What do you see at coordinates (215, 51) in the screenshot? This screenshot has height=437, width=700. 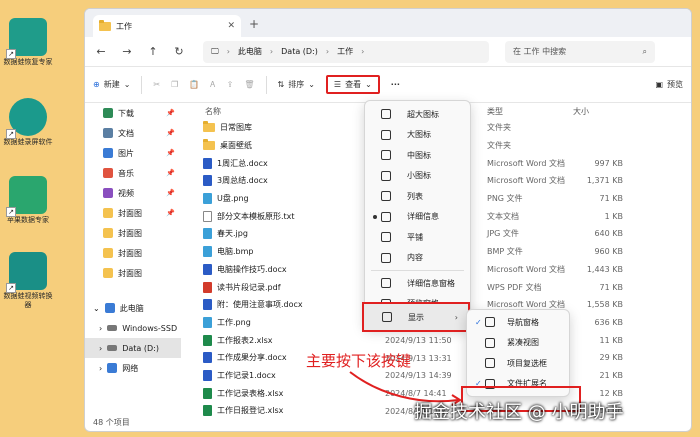 I see `monitor-icon: 🖵` at bounding box center [215, 51].